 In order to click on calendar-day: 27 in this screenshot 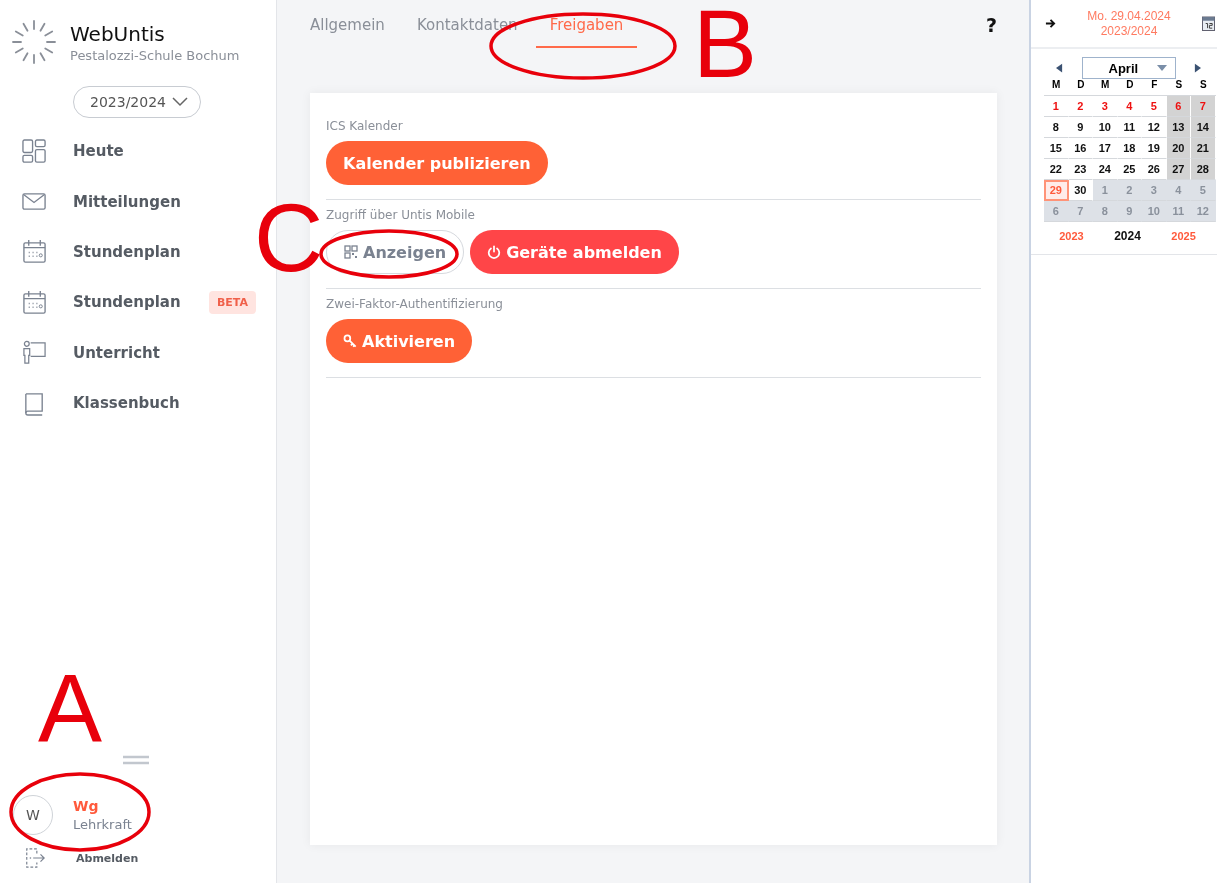, I will do `click(1178, 169)`.